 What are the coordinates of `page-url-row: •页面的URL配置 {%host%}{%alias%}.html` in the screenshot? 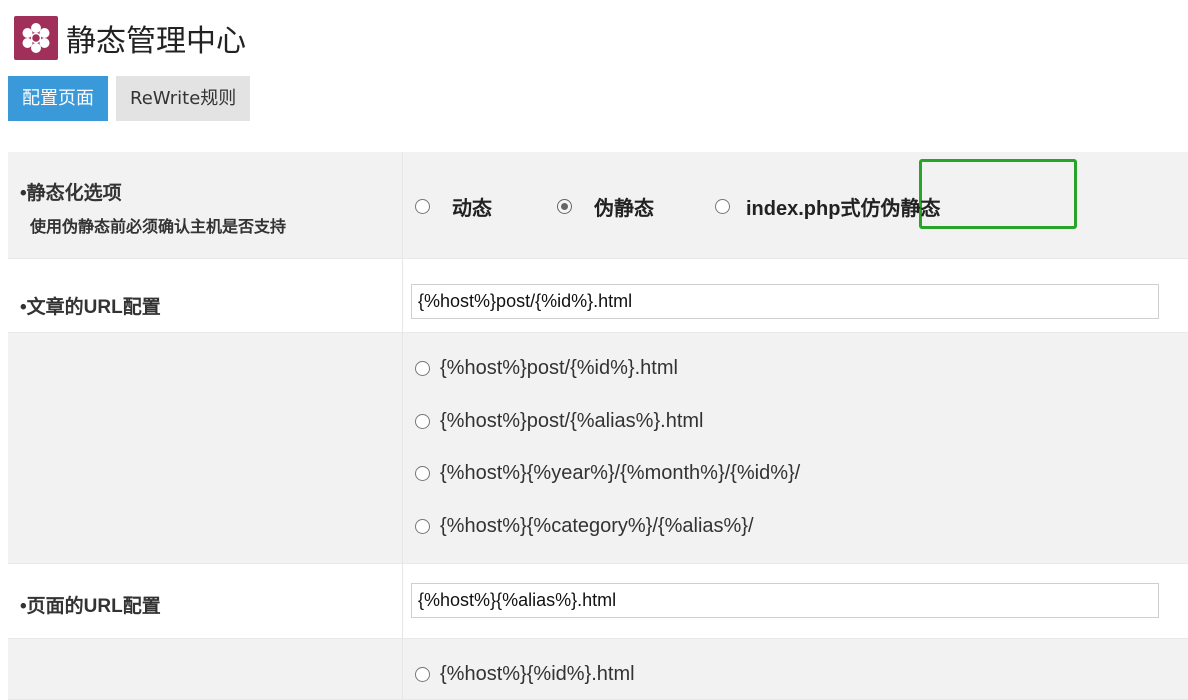 It's located at (598, 601).